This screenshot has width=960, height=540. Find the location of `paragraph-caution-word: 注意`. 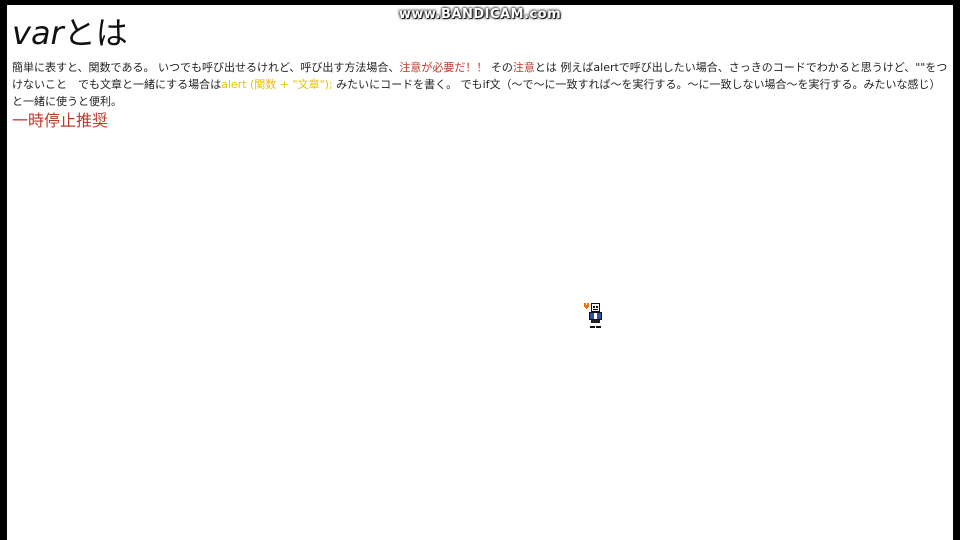

paragraph-caution-word: 注意 is located at coordinates (523, 67).